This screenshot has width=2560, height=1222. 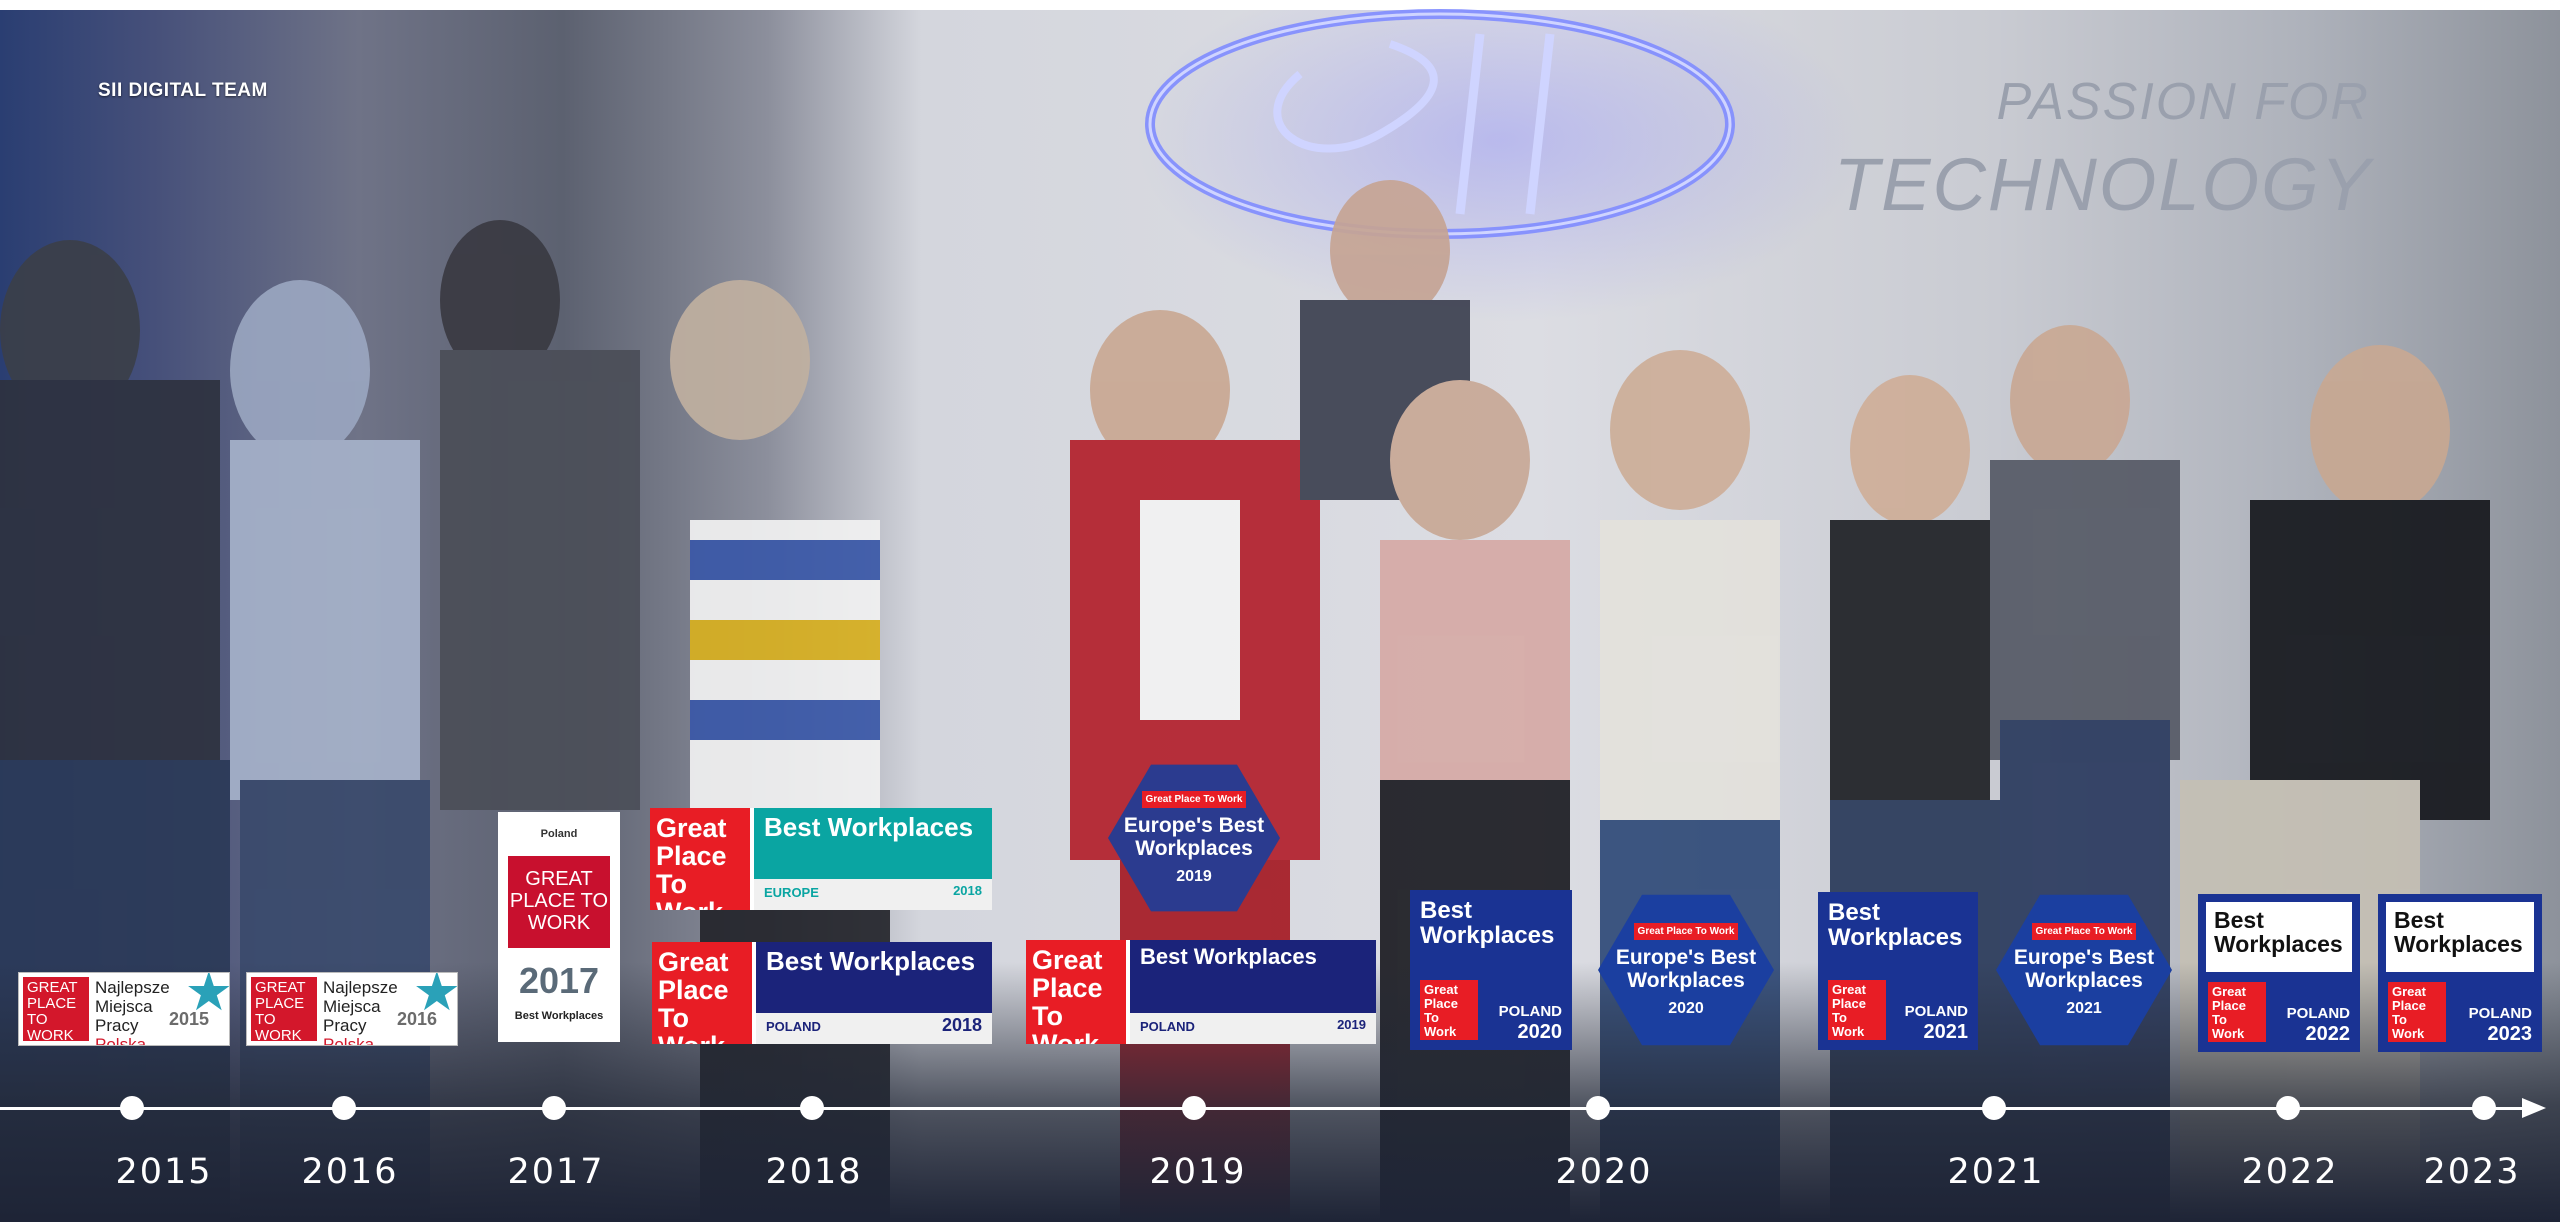 What do you see at coordinates (164, 1172) in the screenshot?
I see `timeline-year-2015: 2015` at bounding box center [164, 1172].